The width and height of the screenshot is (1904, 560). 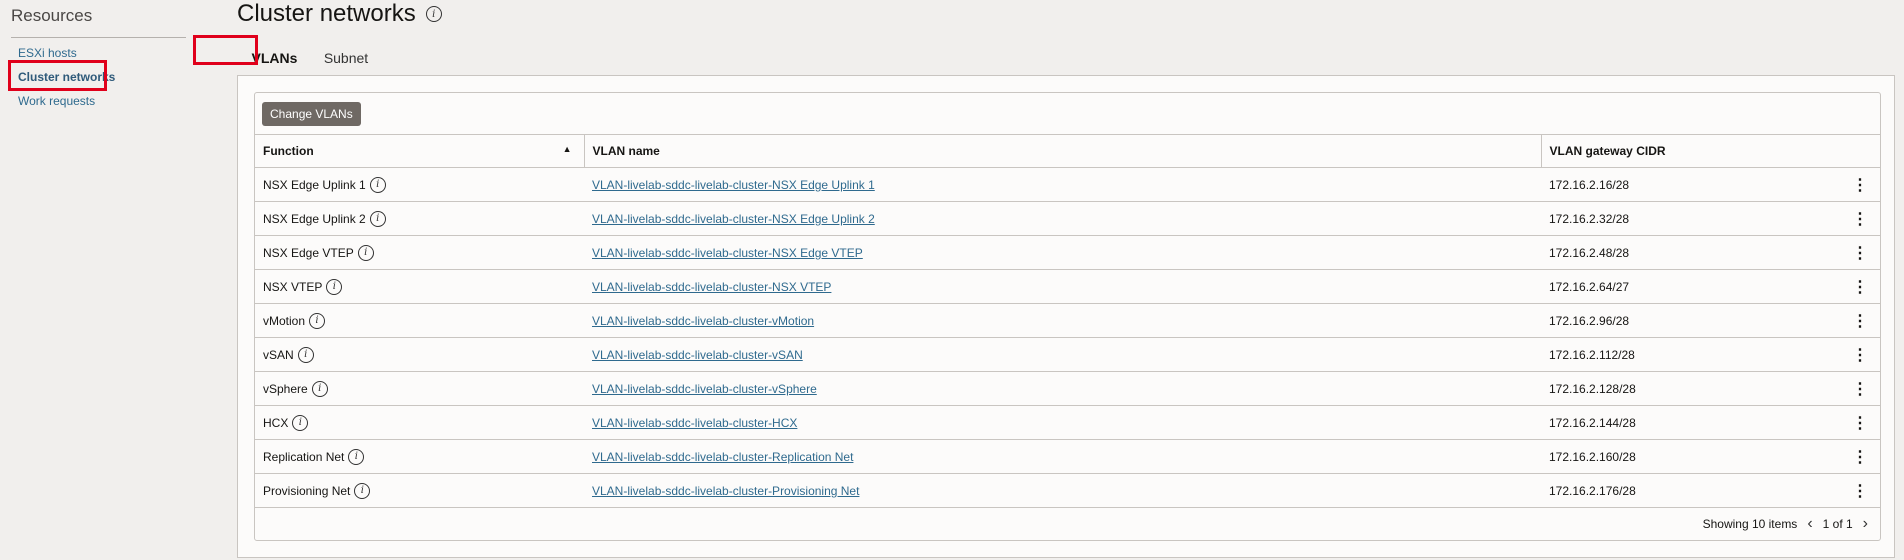 I want to click on function-label: NSX Edge Uplink 2, so click(x=314, y=218).